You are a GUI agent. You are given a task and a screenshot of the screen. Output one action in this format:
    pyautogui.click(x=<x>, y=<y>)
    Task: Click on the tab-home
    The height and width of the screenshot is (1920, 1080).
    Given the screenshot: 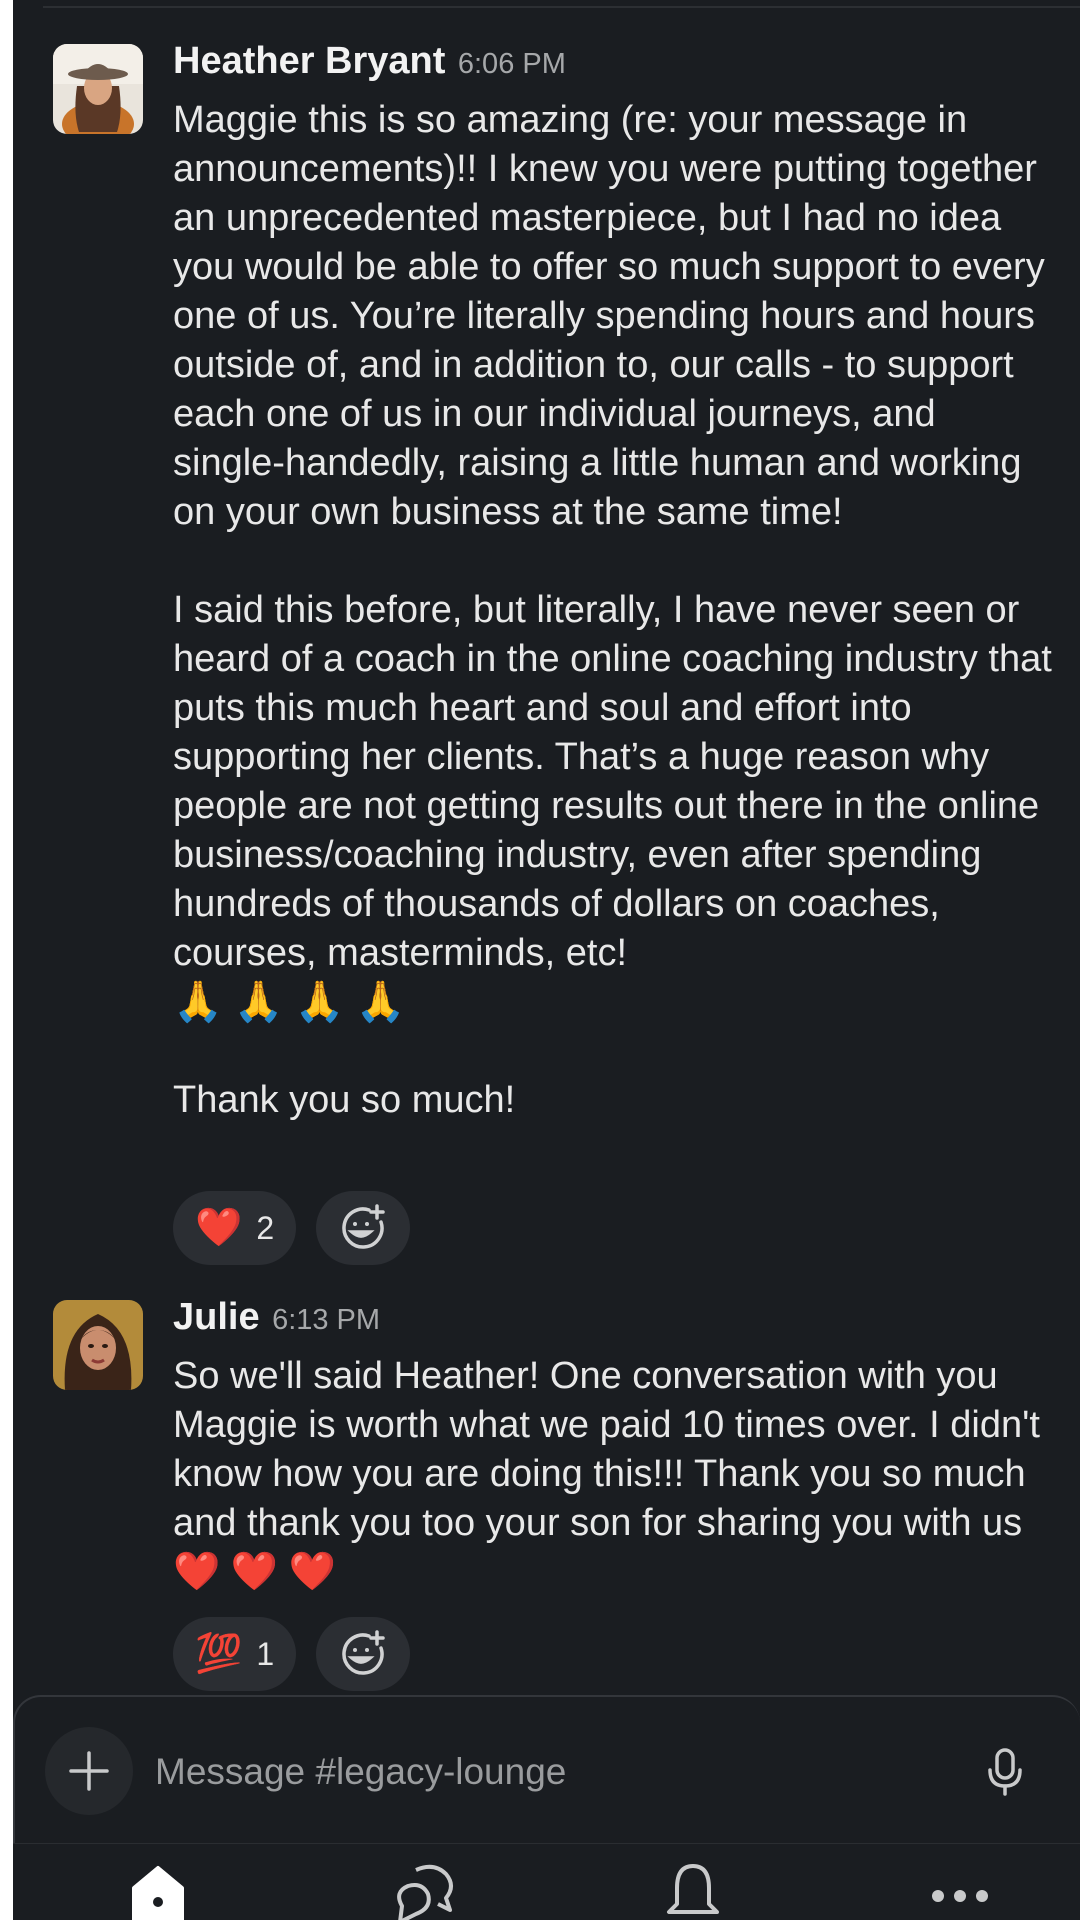 What is the action you would take?
    pyautogui.click(x=158, y=1891)
    